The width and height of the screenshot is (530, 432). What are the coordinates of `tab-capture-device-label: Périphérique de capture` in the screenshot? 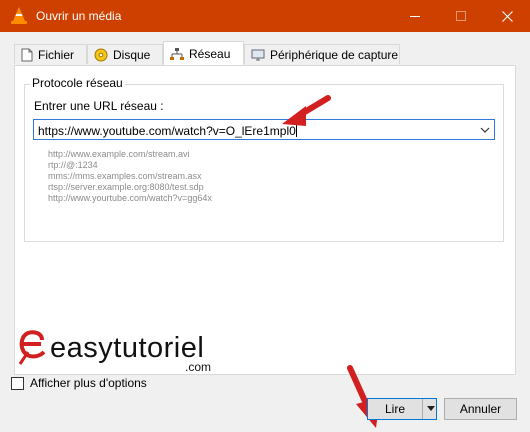 It's located at (334, 54).